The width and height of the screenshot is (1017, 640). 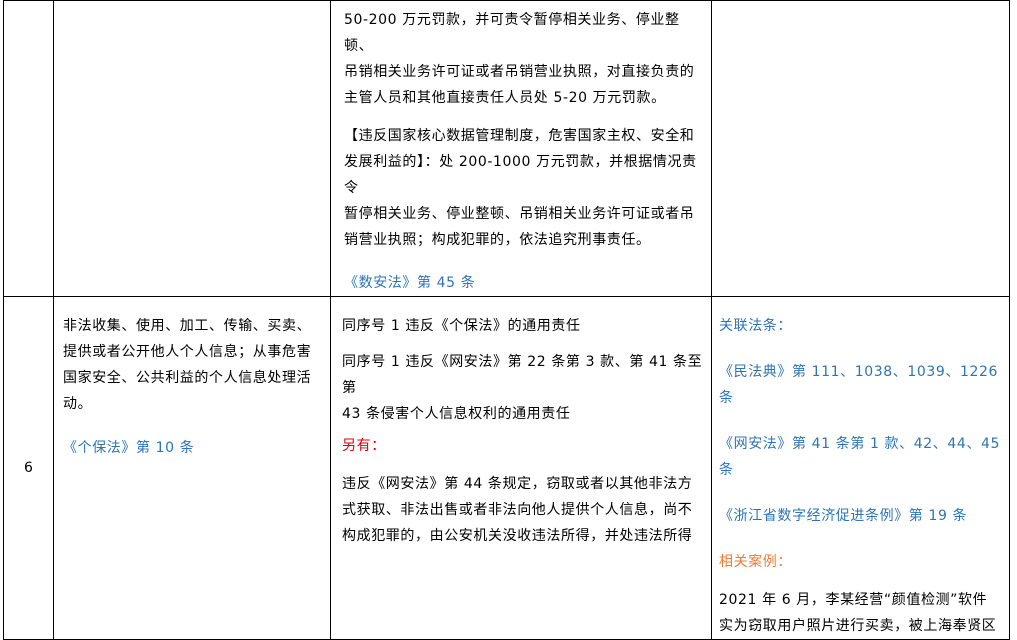 What do you see at coordinates (755, 326) in the screenshot?
I see `related-laws-label: 关联法条：` at bounding box center [755, 326].